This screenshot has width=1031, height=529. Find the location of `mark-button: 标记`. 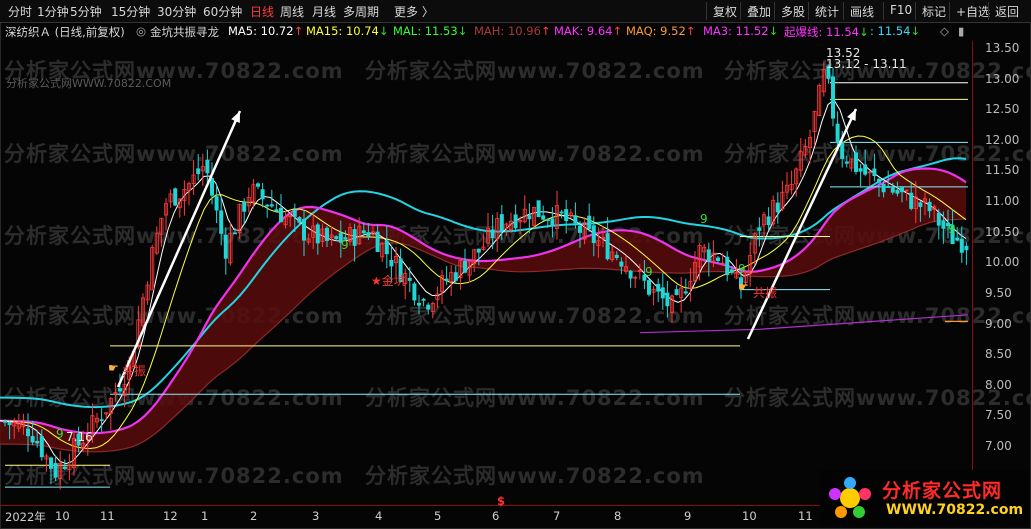

mark-button: 标记 is located at coordinates (933, 11).